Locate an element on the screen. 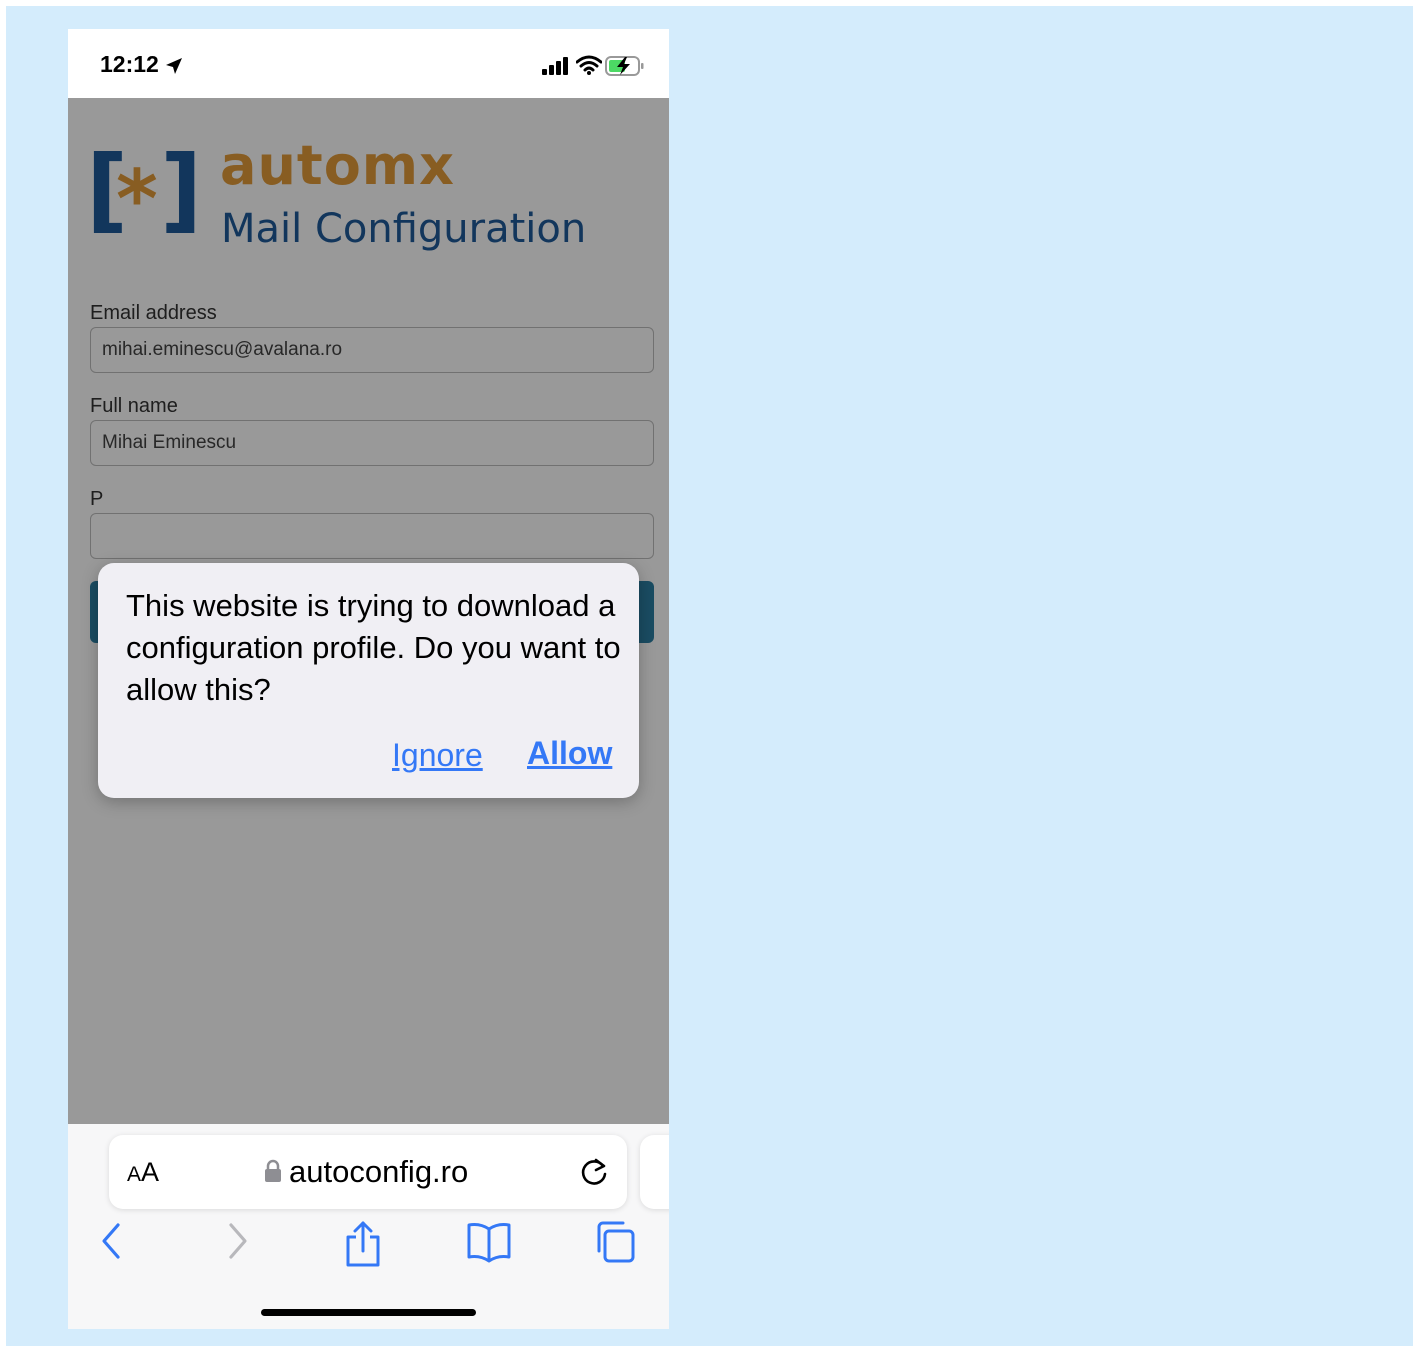 The image size is (1421, 1347). back-icon is located at coordinates (111, 1241).